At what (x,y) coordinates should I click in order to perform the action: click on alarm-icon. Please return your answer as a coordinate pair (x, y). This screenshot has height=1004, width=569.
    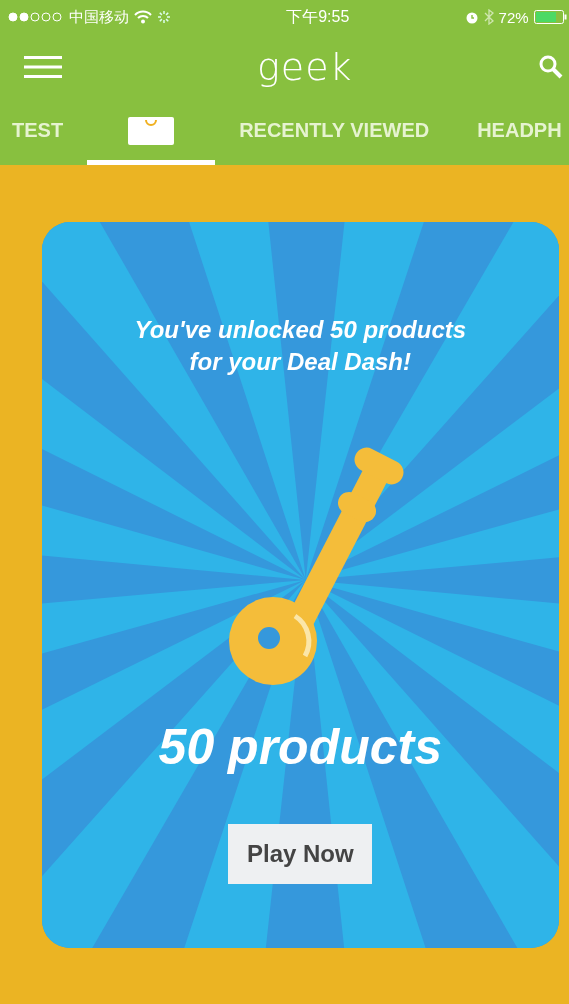
    Looking at the image, I should click on (471, 17).